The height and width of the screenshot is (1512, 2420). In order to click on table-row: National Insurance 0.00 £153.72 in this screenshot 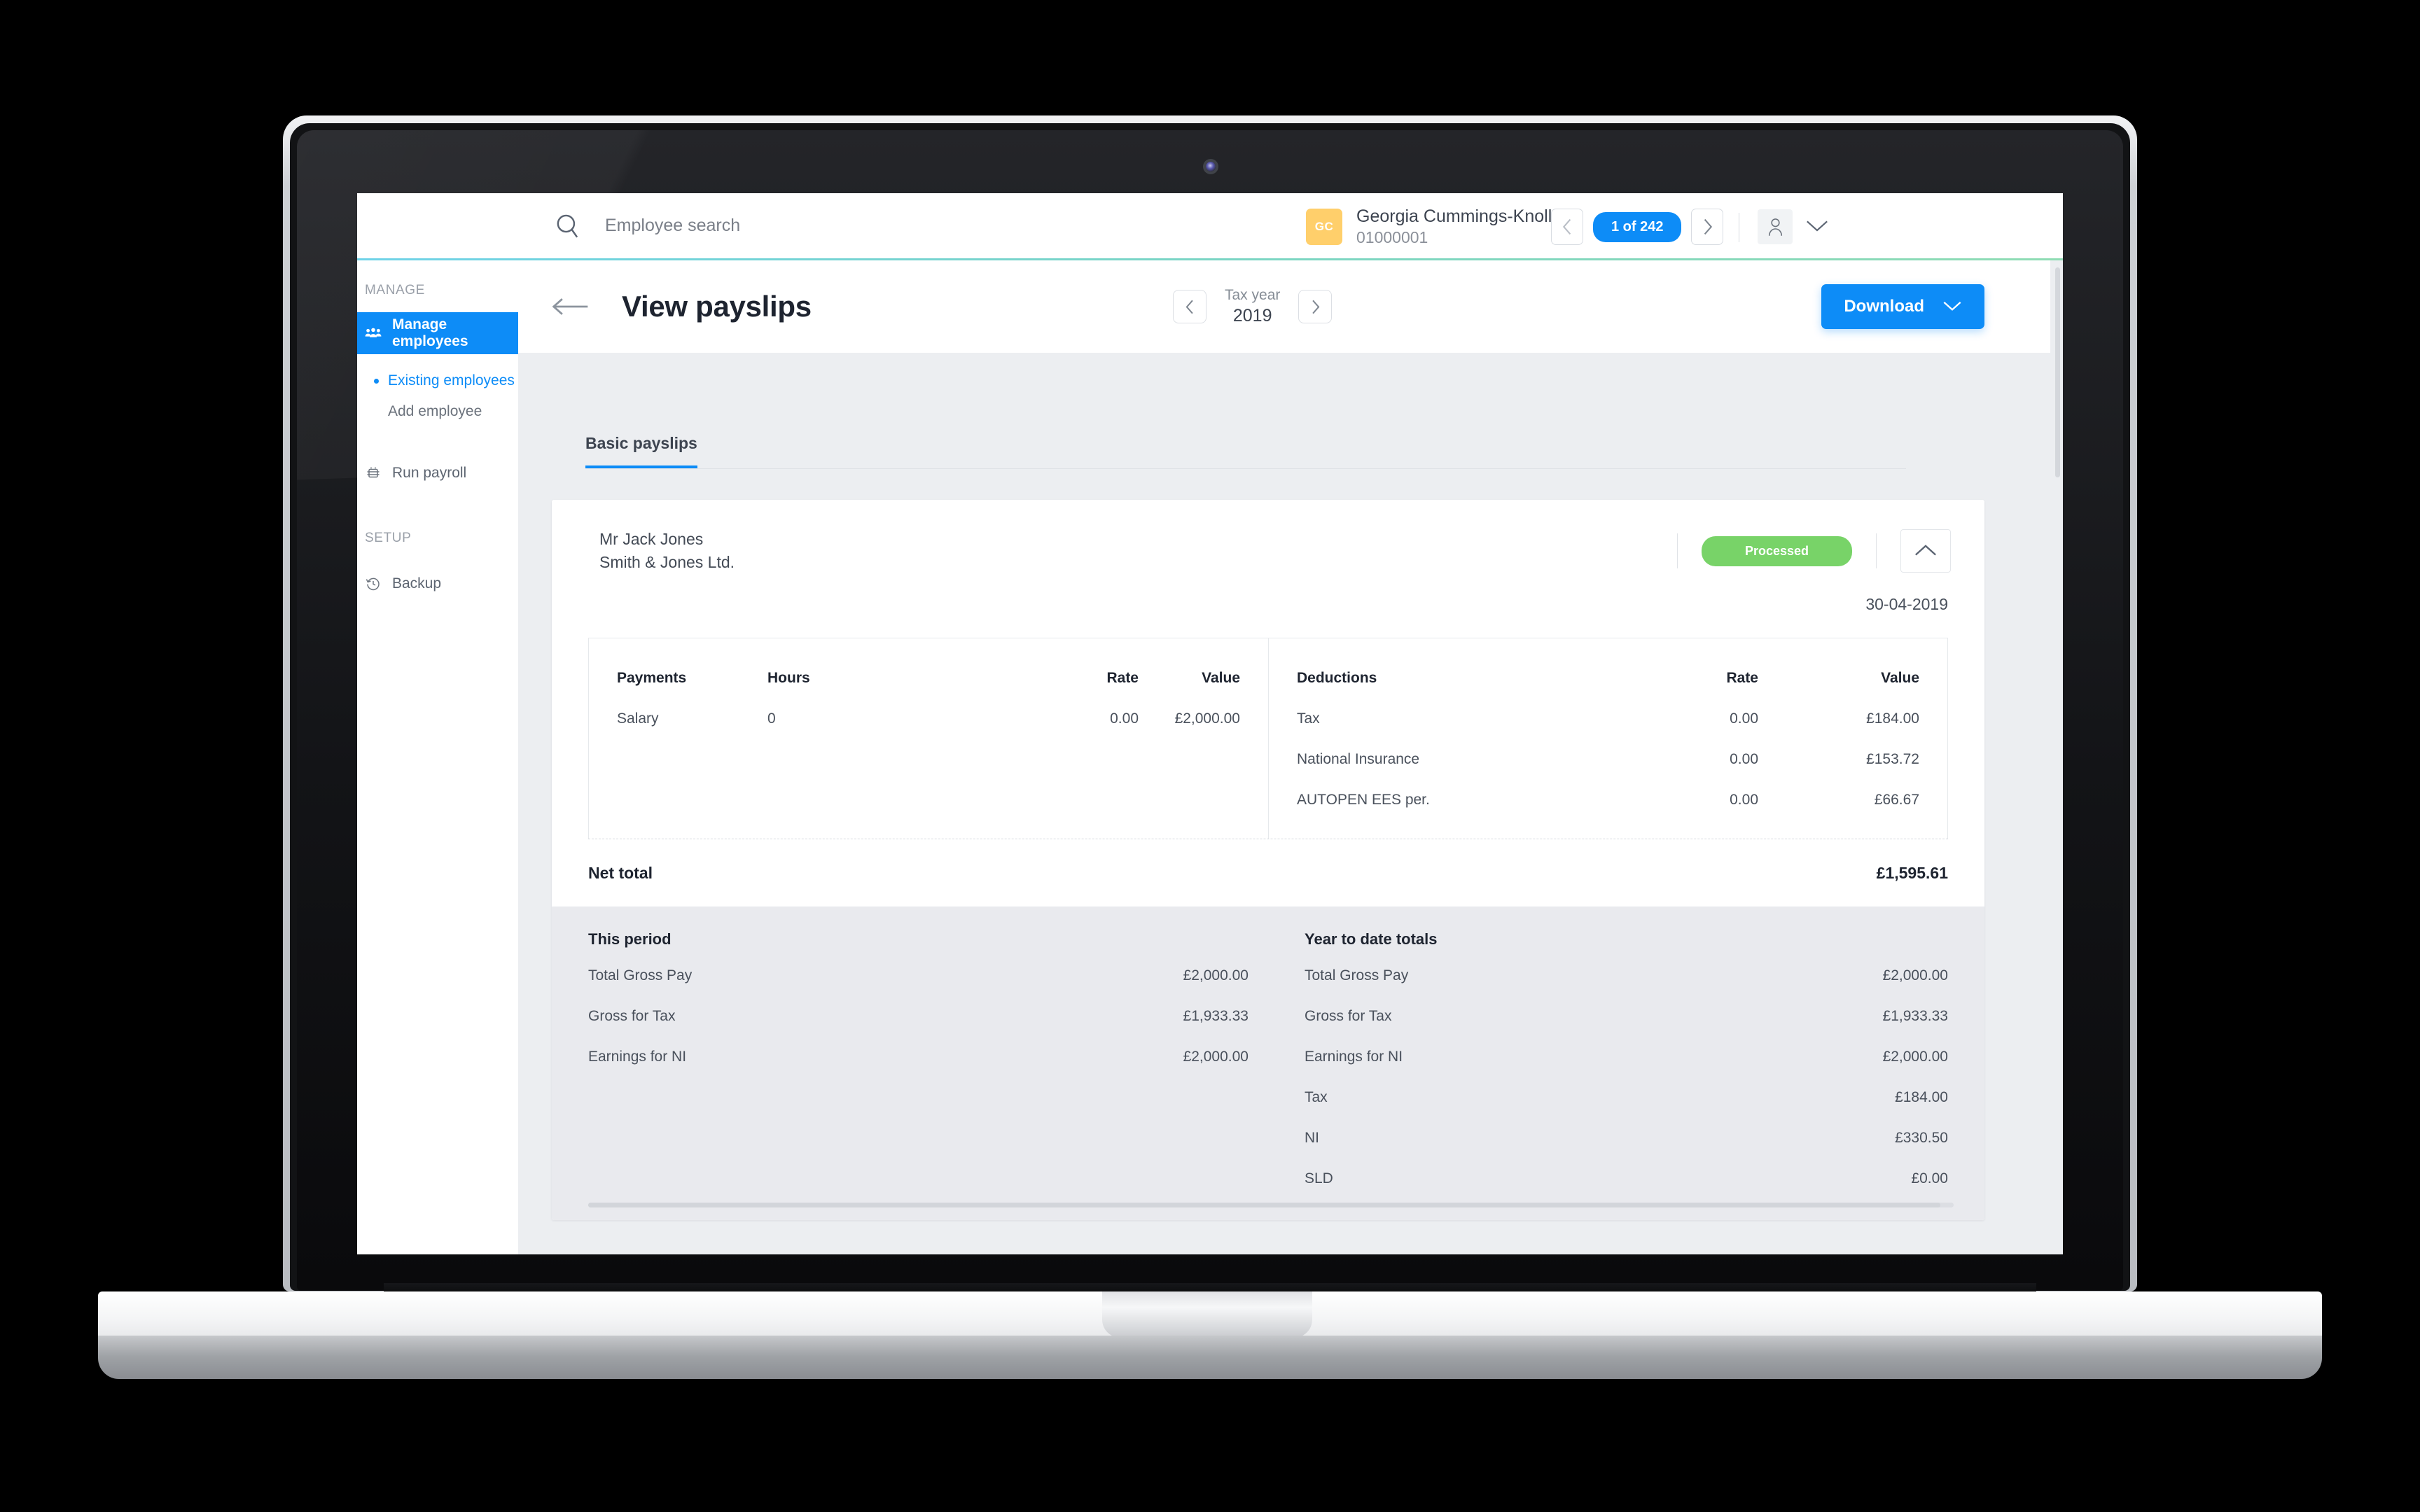, I will do `click(1608, 759)`.